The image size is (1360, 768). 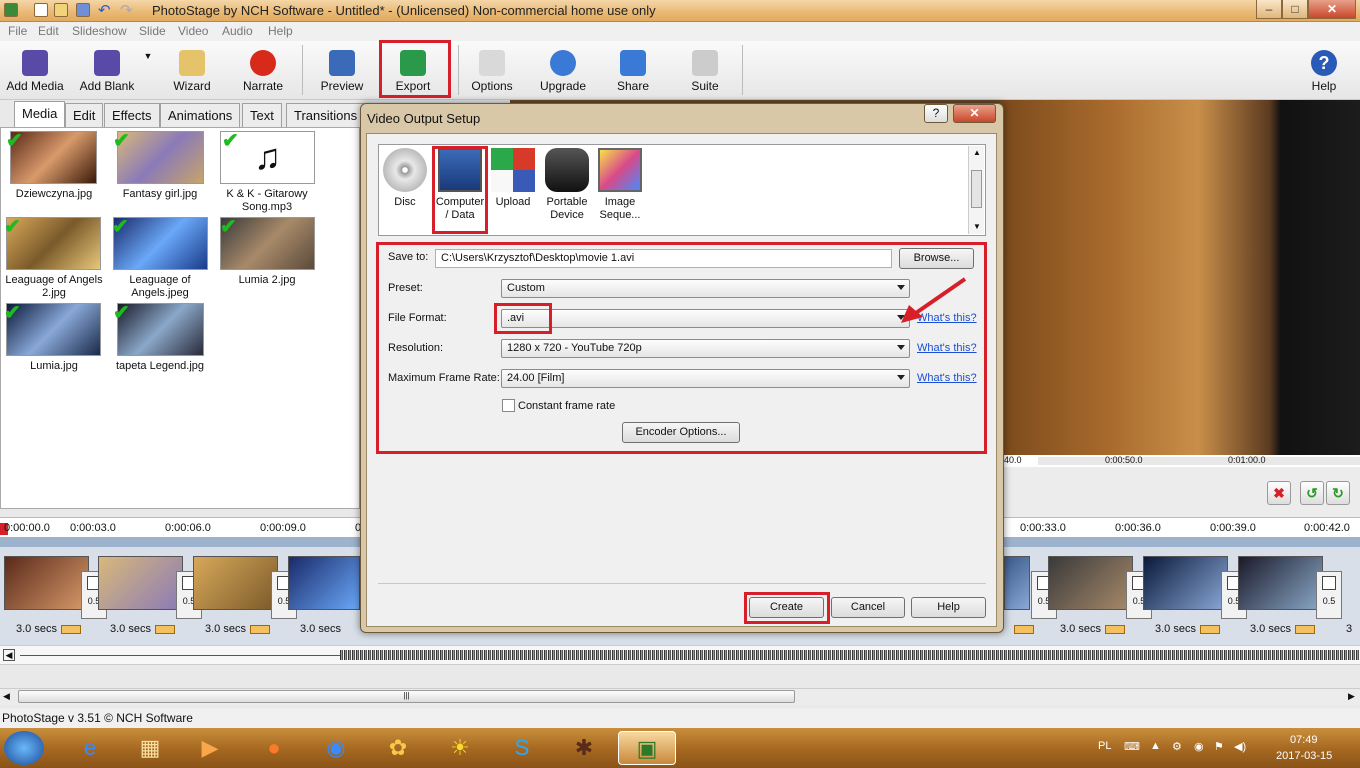 What do you see at coordinates (1279, 493) in the screenshot?
I see `delete-icon: ✖` at bounding box center [1279, 493].